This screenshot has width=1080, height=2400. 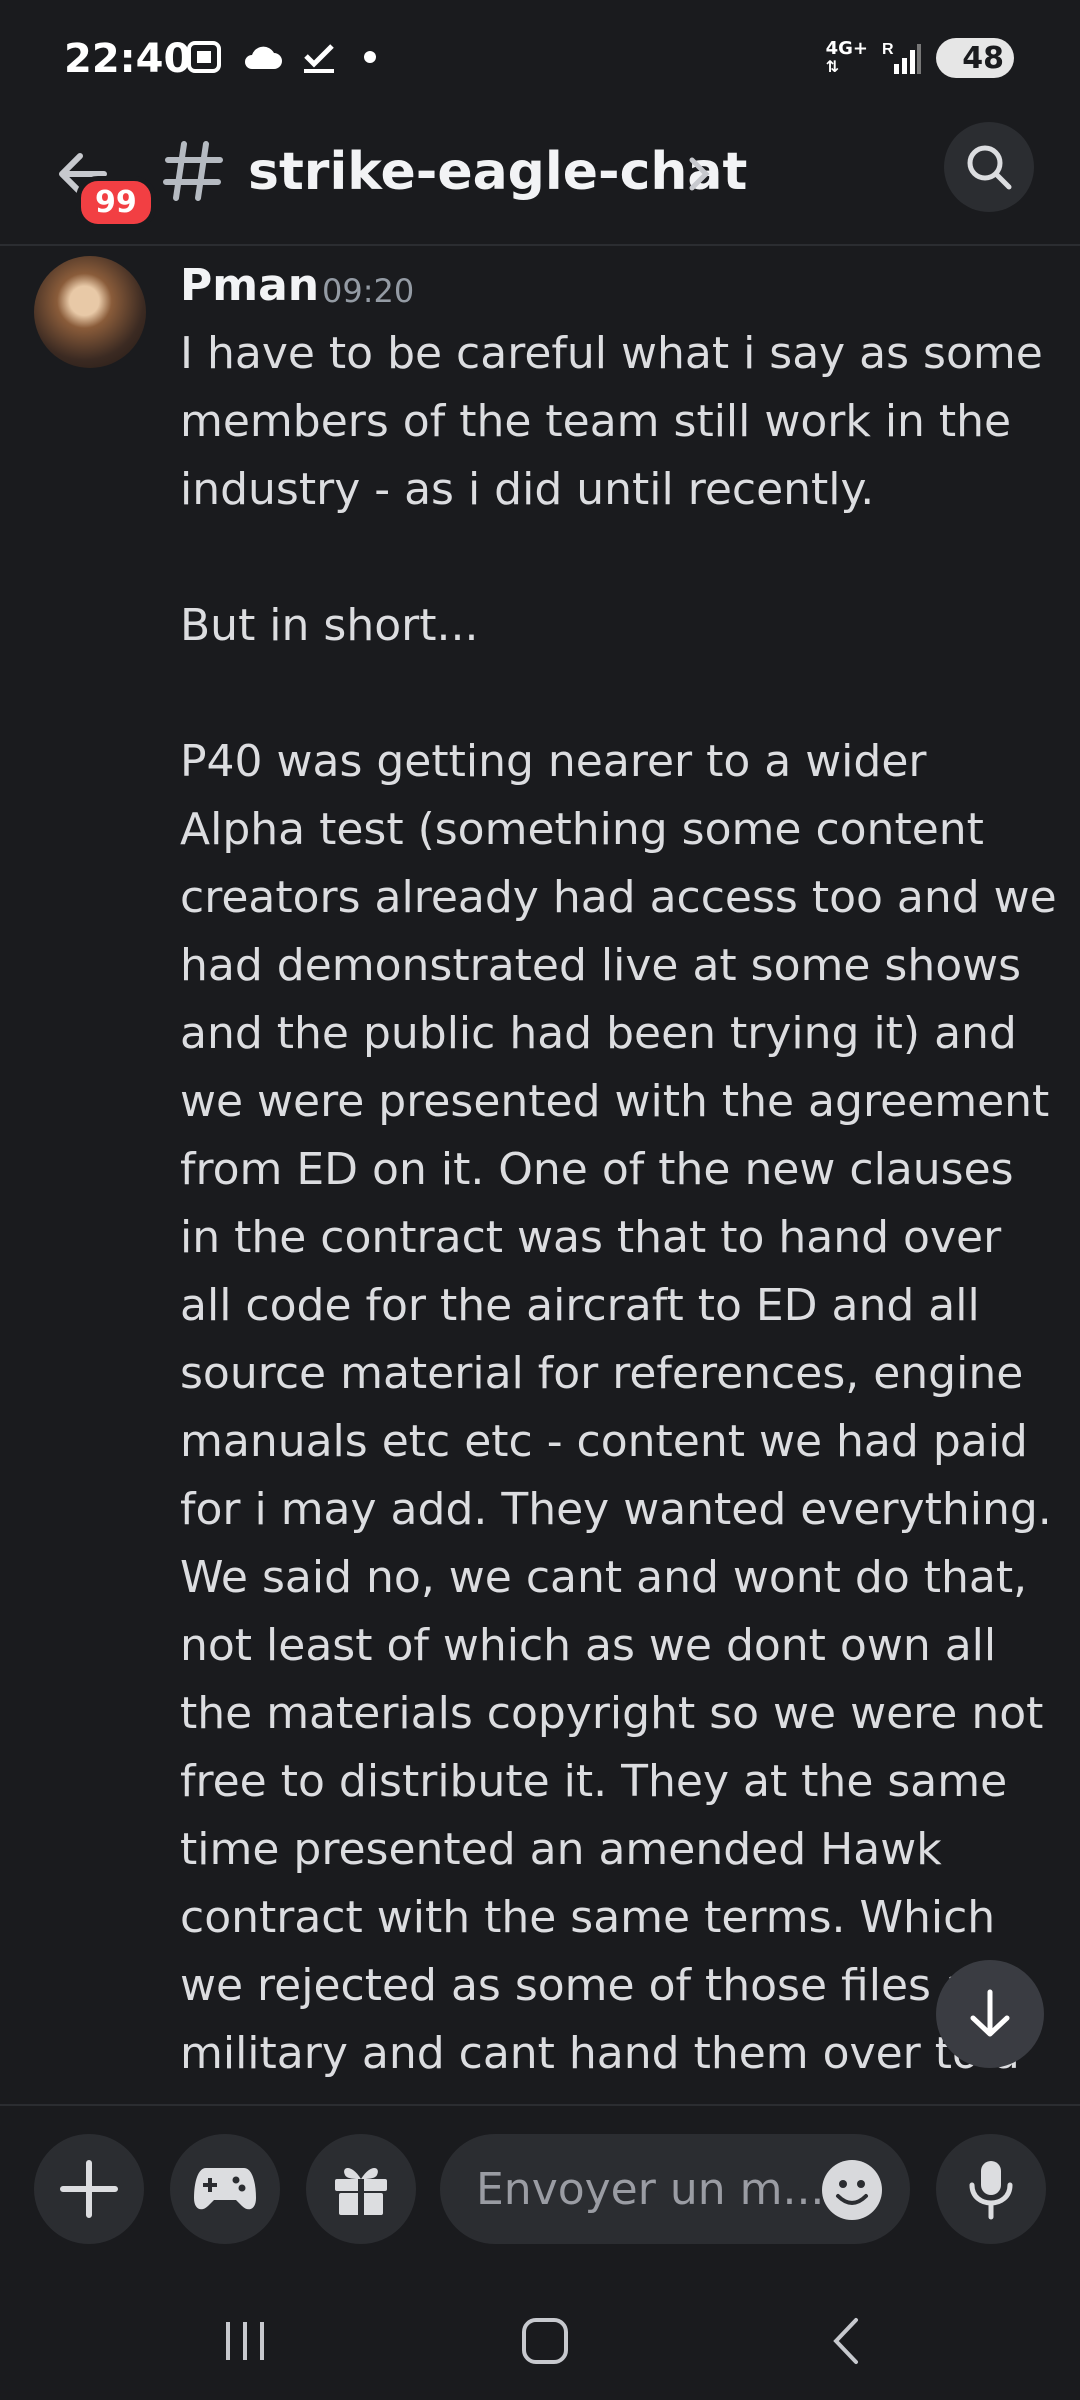 I want to click on activities-button, so click(x=225, y=2189).